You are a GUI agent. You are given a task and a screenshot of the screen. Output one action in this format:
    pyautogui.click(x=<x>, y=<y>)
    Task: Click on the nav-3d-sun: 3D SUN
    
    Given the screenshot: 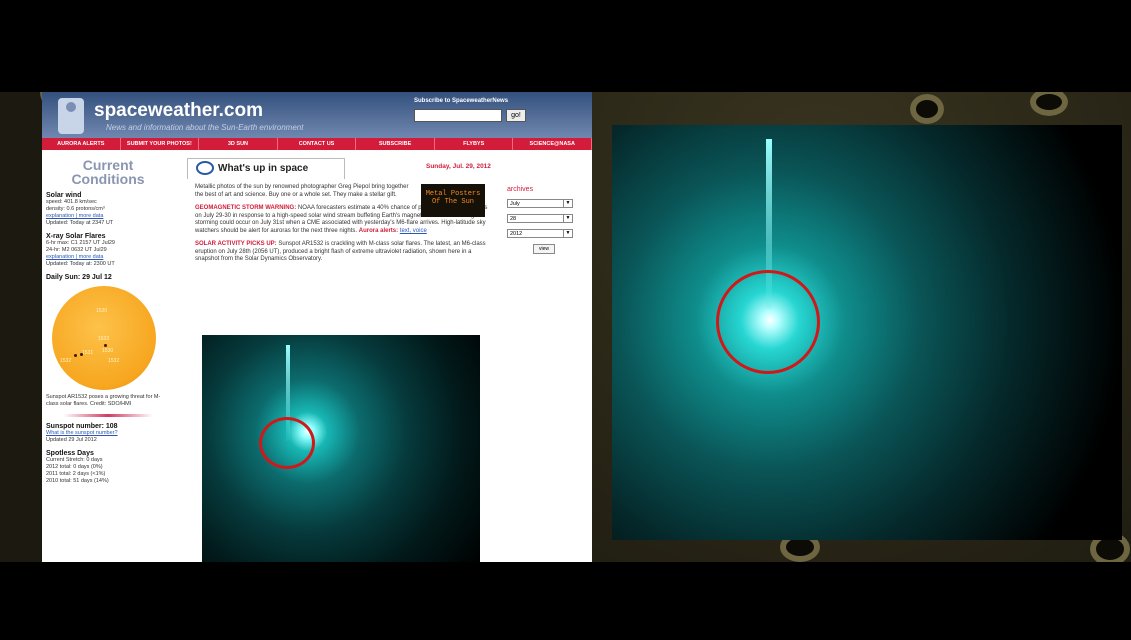 What is the action you would take?
    pyautogui.click(x=238, y=144)
    